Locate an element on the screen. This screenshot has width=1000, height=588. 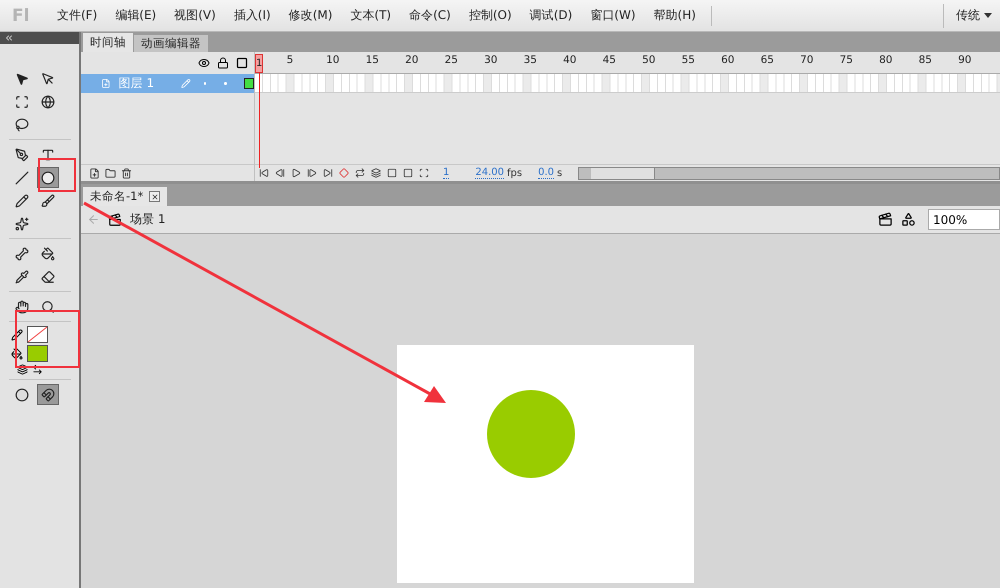
magnet-icon is located at coordinates (47, 395).